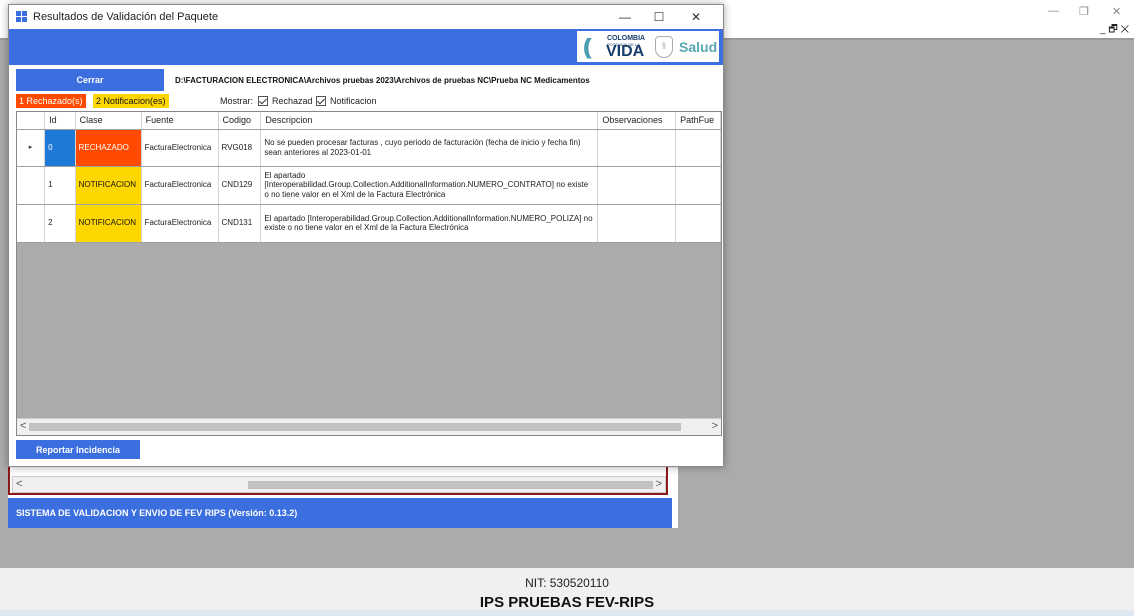  Describe the element at coordinates (108, 148) in the screenshot. I see `cell-clase: RECHAZADO` at that location.